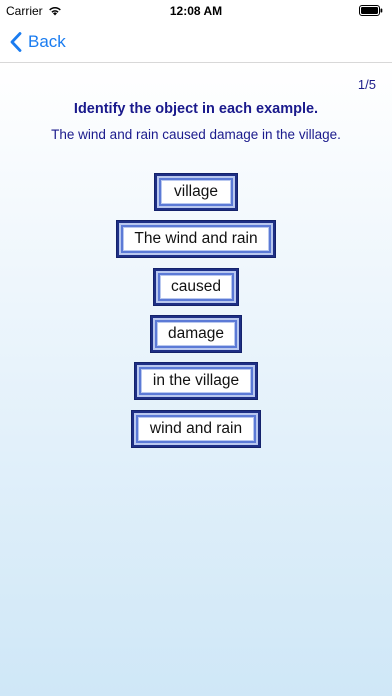 The image size is (392, 696). What do you see at coordinates (196, 42) in the screenshot?
I see `navigation-bar: Back` at bounding box center [196, 42].